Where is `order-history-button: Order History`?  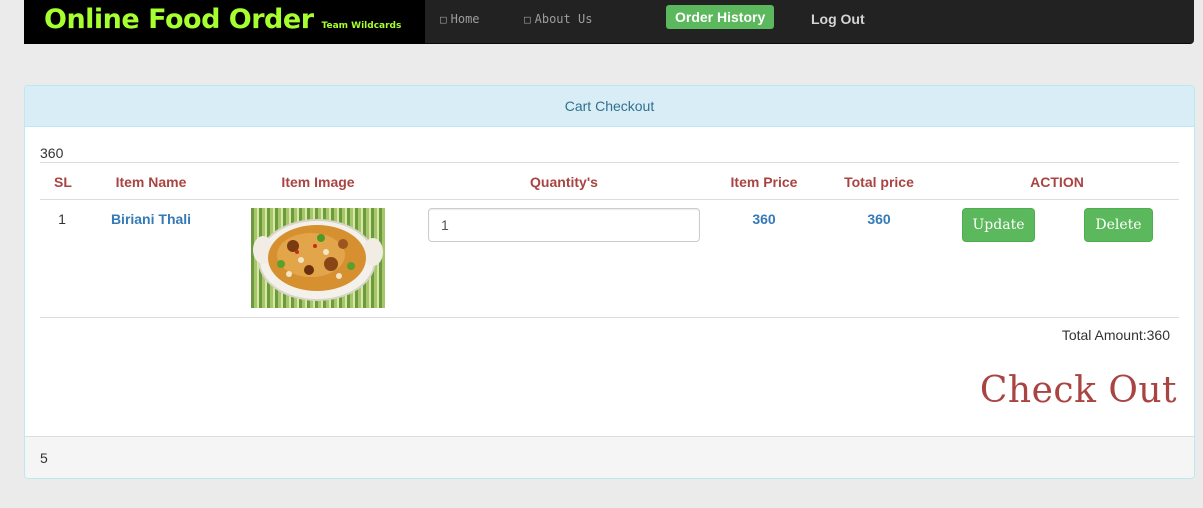 order-history-button: Order History is located at coordinates (720, 17).